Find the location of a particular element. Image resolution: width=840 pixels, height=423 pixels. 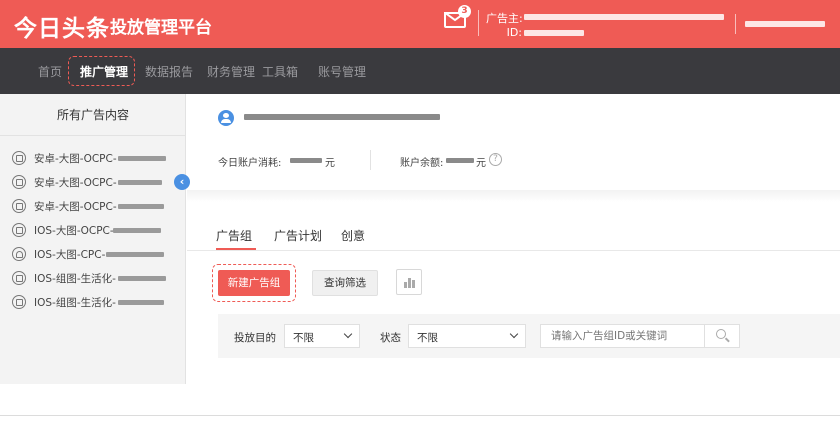

today-spend-unit: 元 is located at coordinates (330, 163).